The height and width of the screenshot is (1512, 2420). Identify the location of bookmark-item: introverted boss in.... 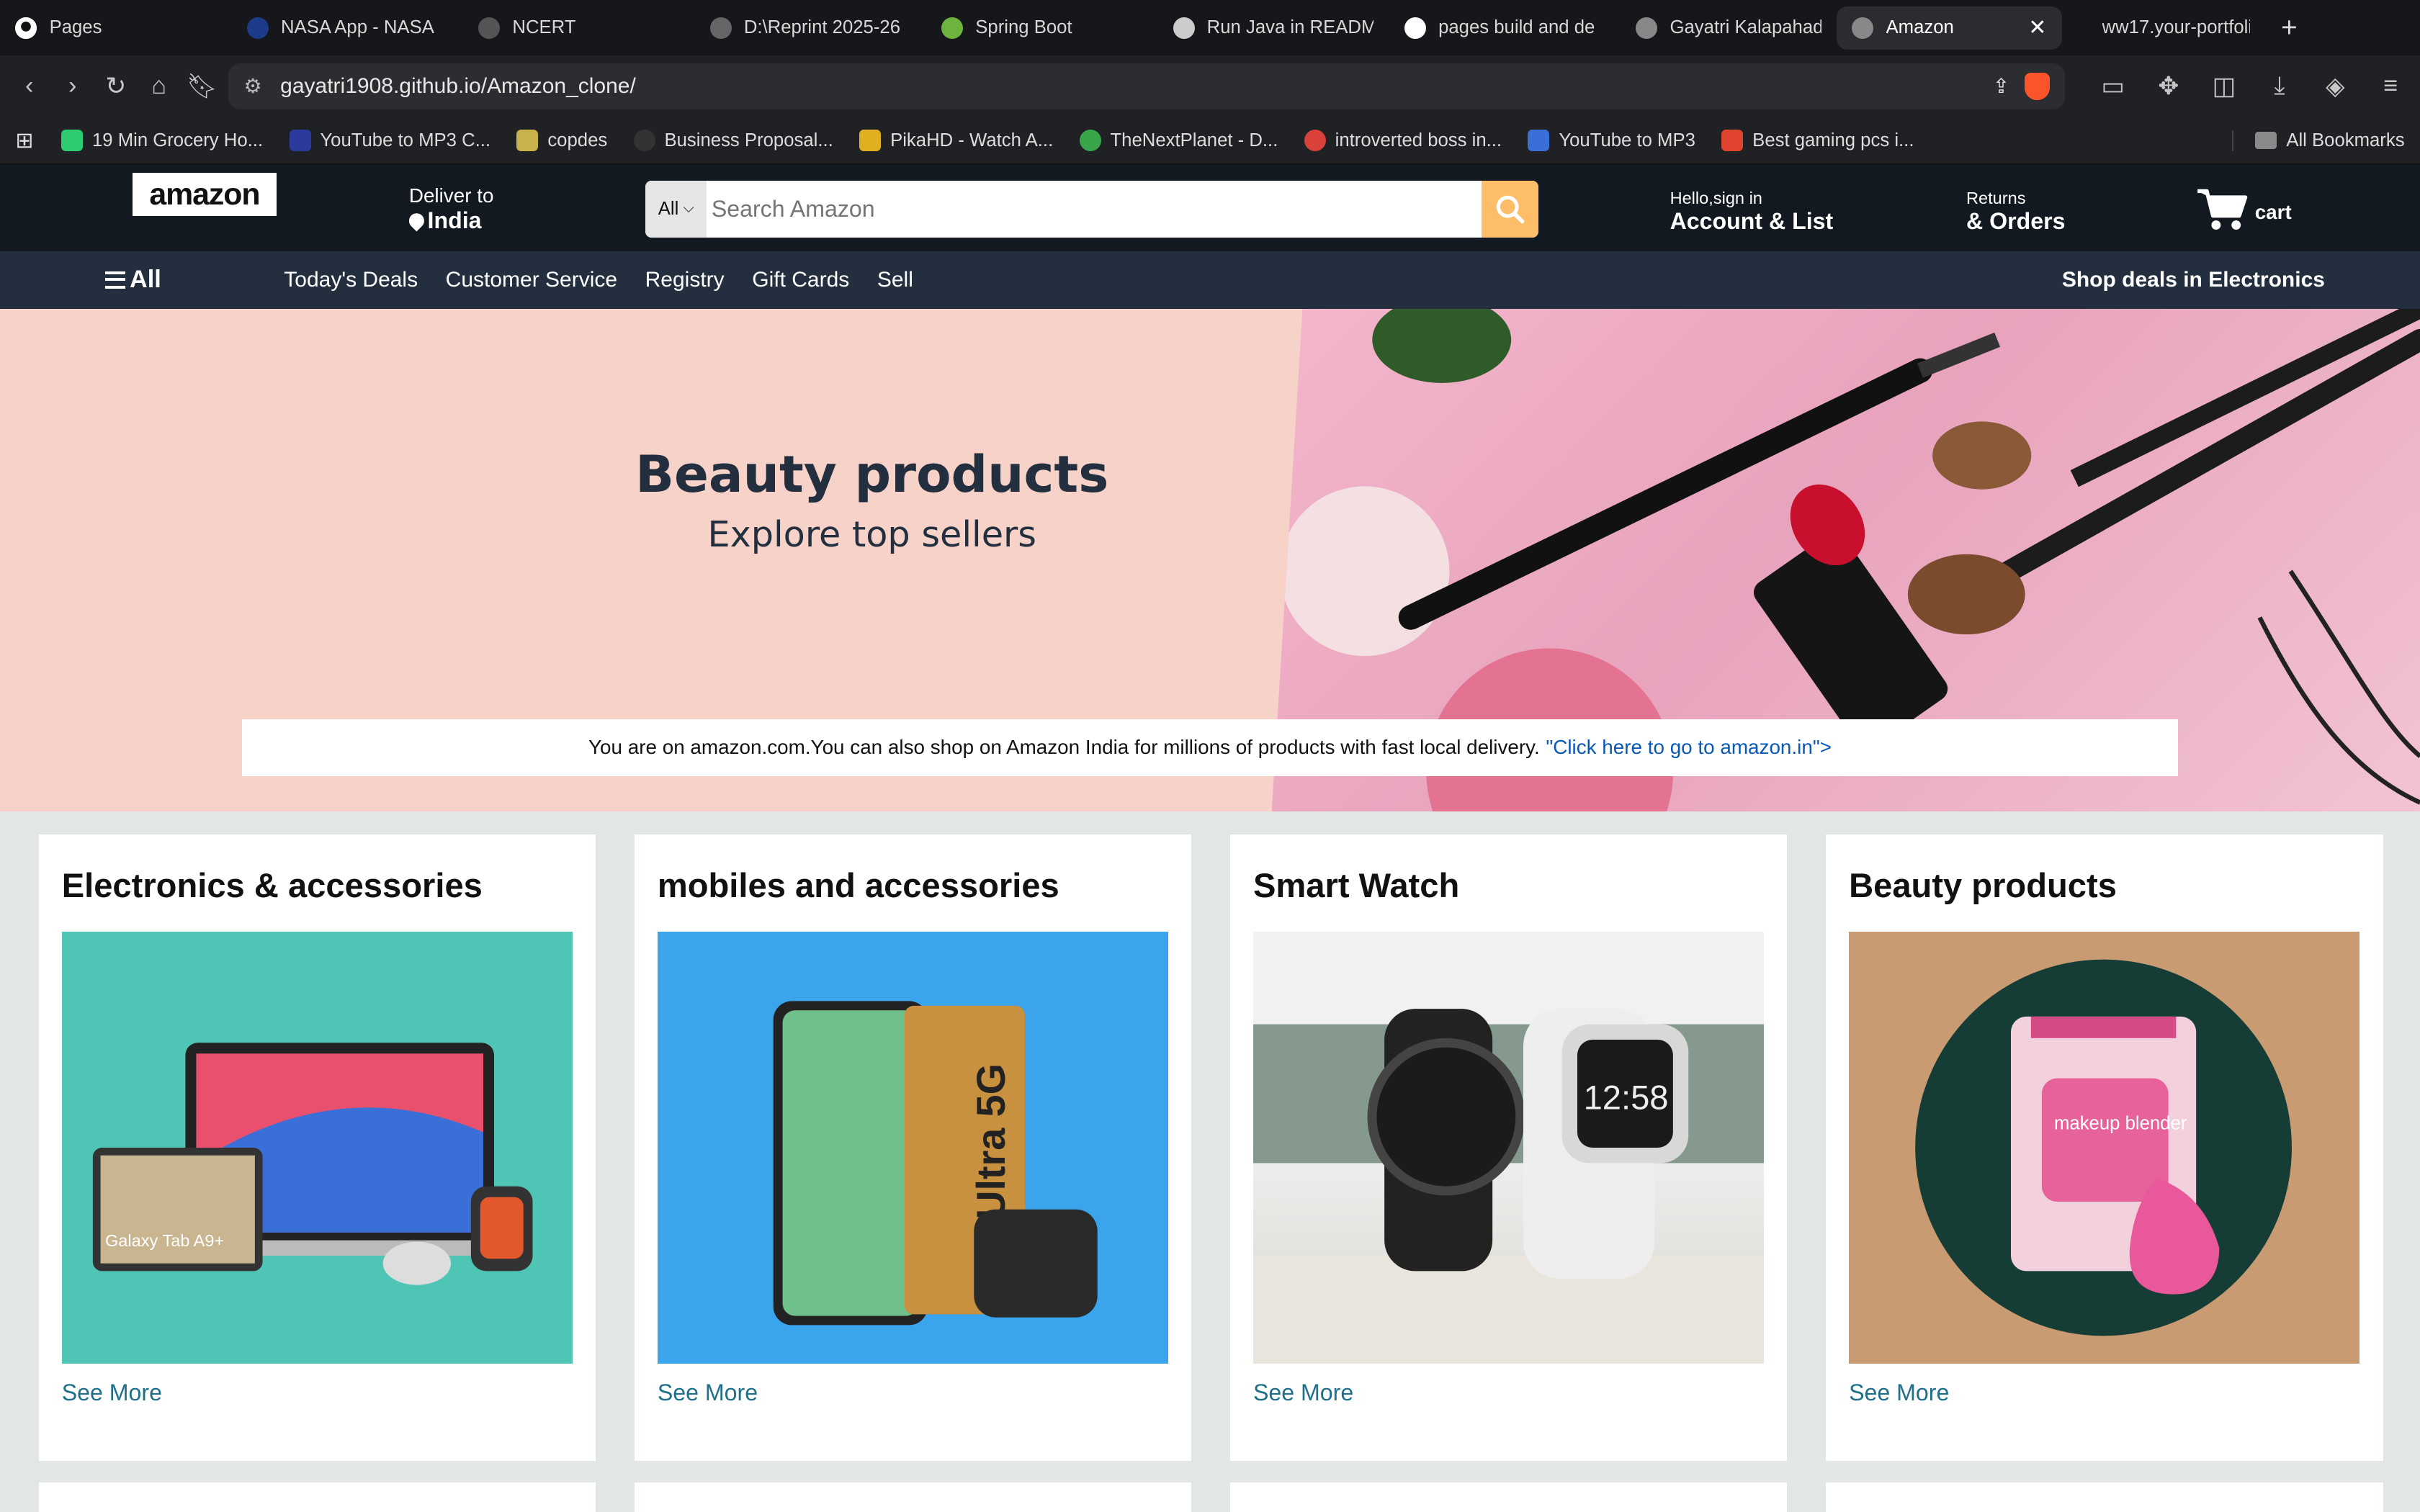
(1403, 141).